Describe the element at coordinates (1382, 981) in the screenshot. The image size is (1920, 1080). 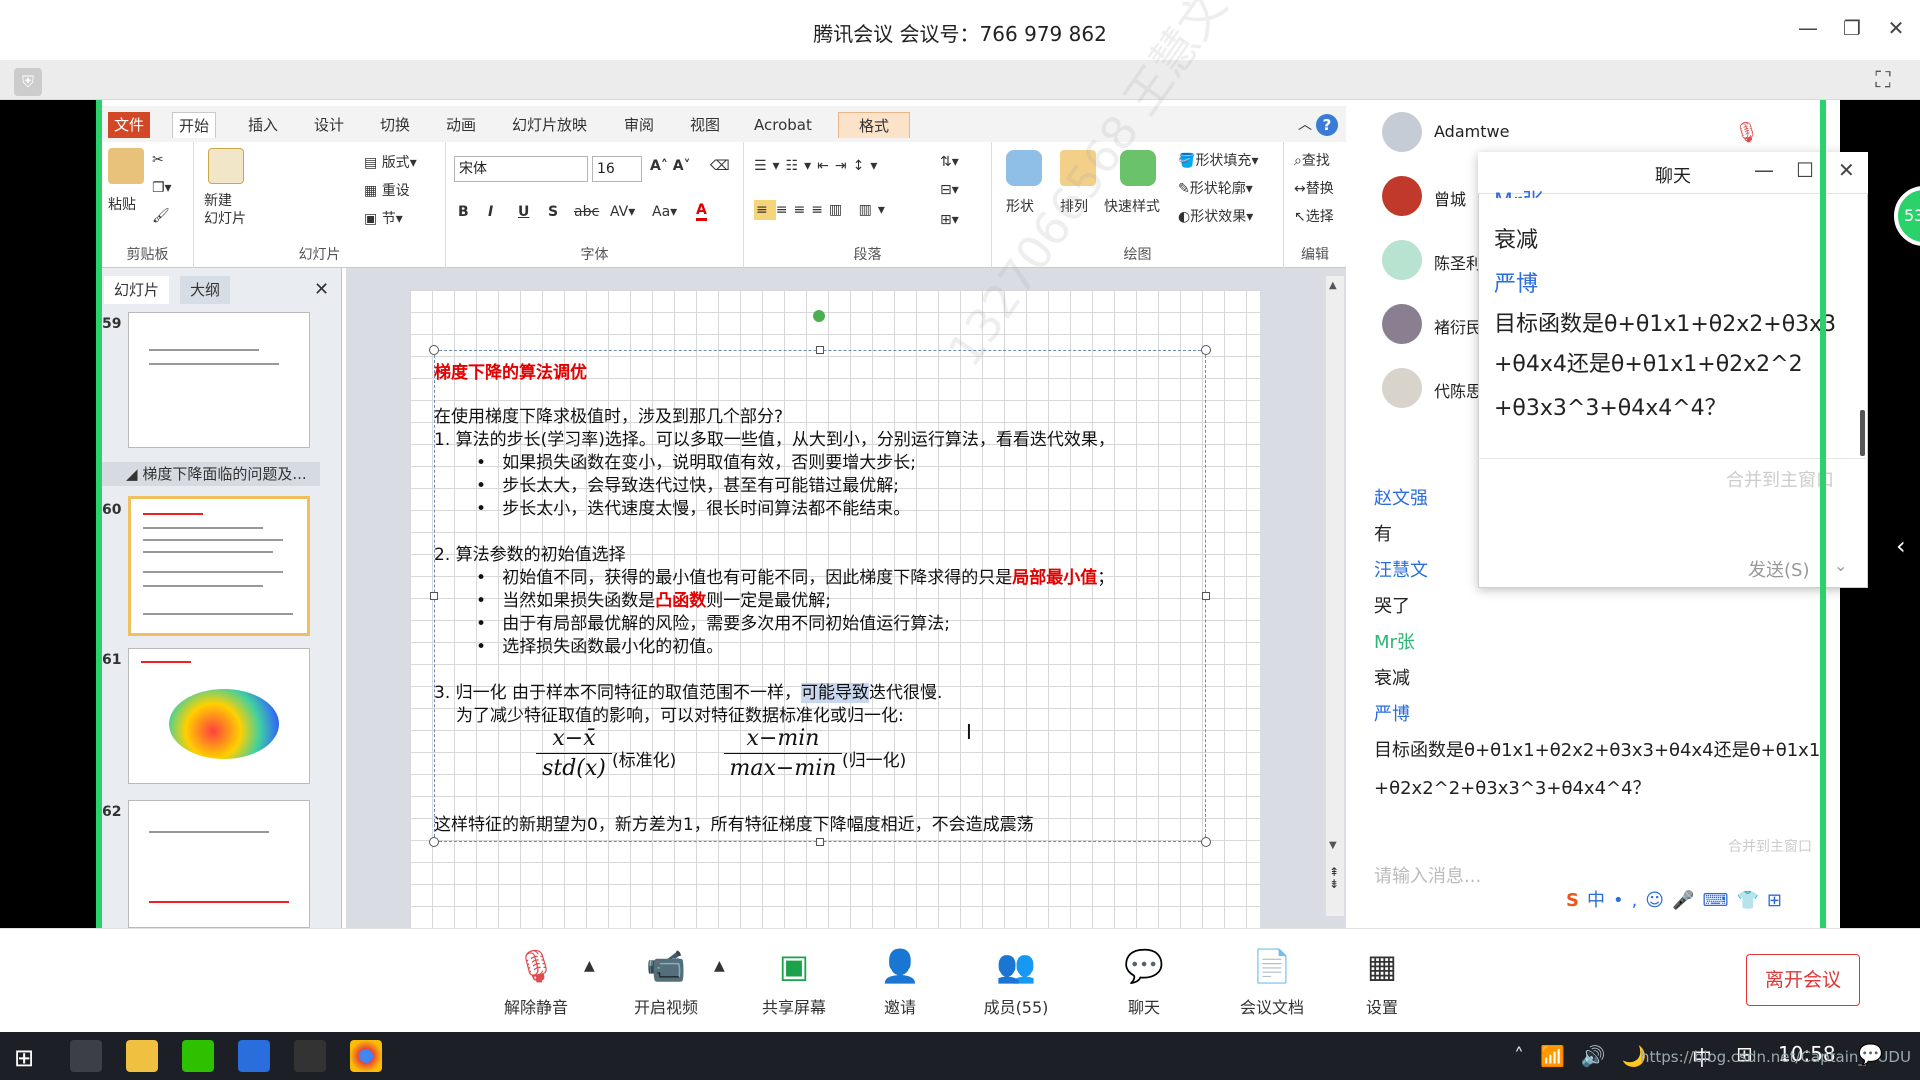
I see `settings-button: ▦ 设置` at that location.